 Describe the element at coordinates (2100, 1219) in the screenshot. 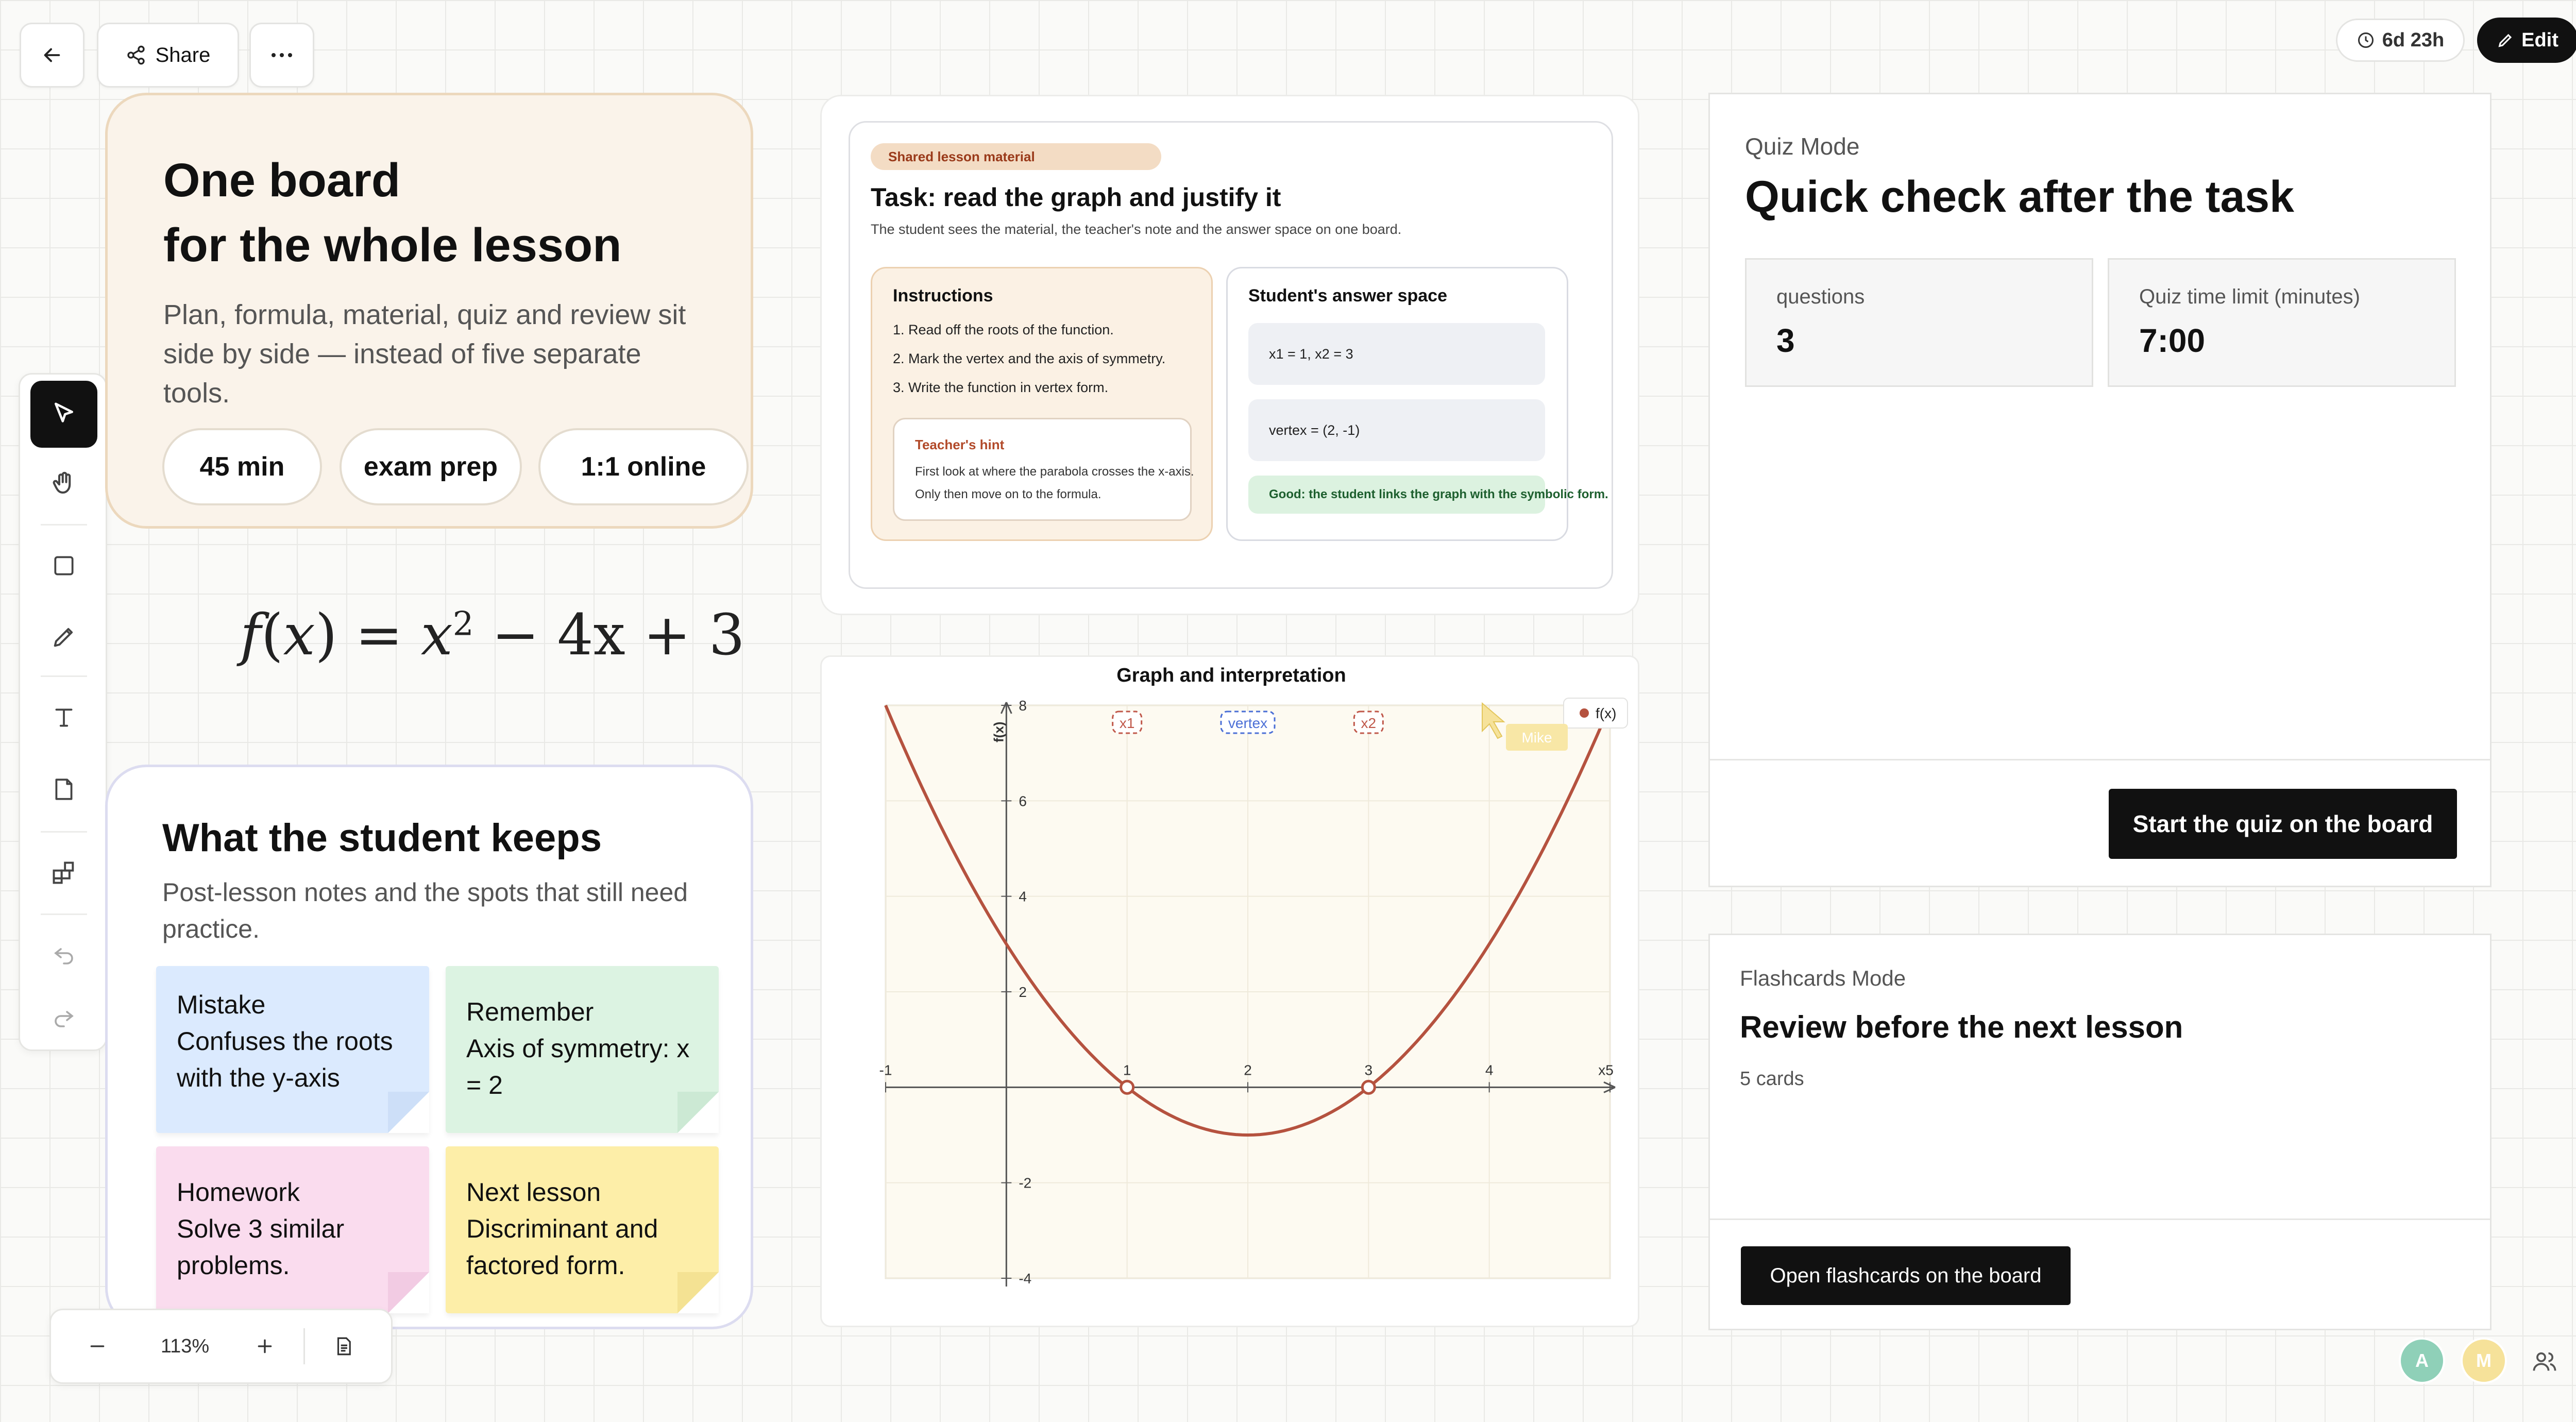

I see `flashcards-divider` at that location.